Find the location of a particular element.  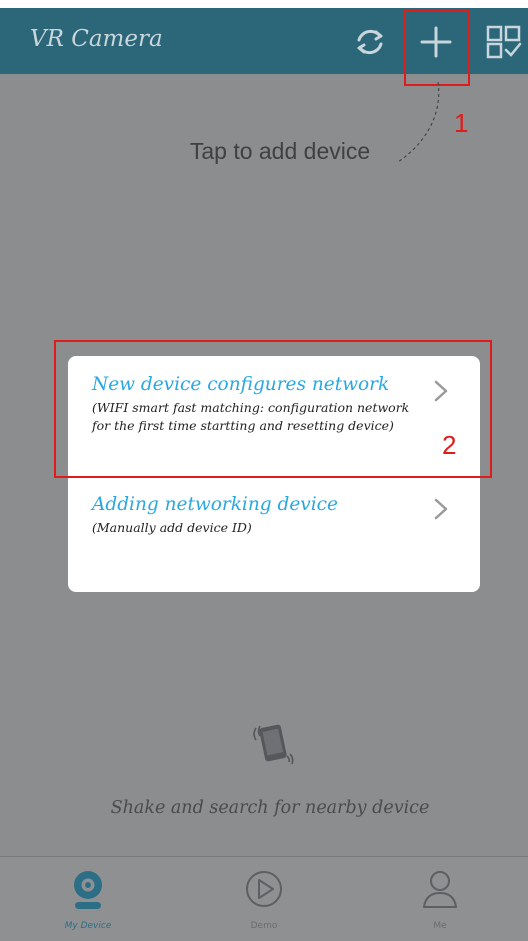

grid-check-icon is located at coordinates (504, 42).